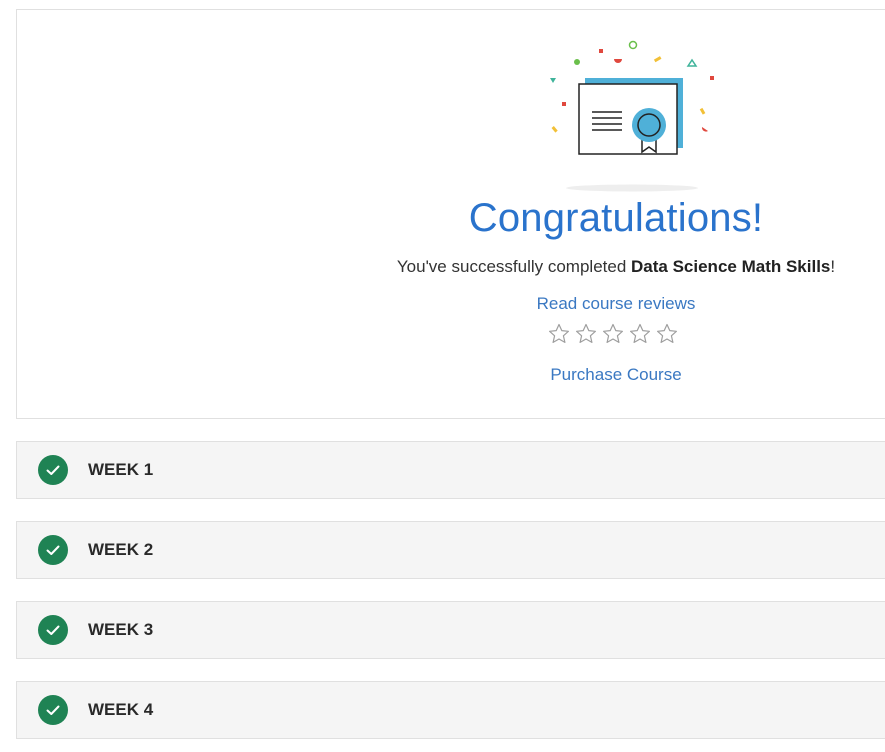 The image size is (885, 752). What do you see at coordinates (121, 709) in the screenshot?
I see `week-label: WEEK 4` at bounding box center [121, 709].